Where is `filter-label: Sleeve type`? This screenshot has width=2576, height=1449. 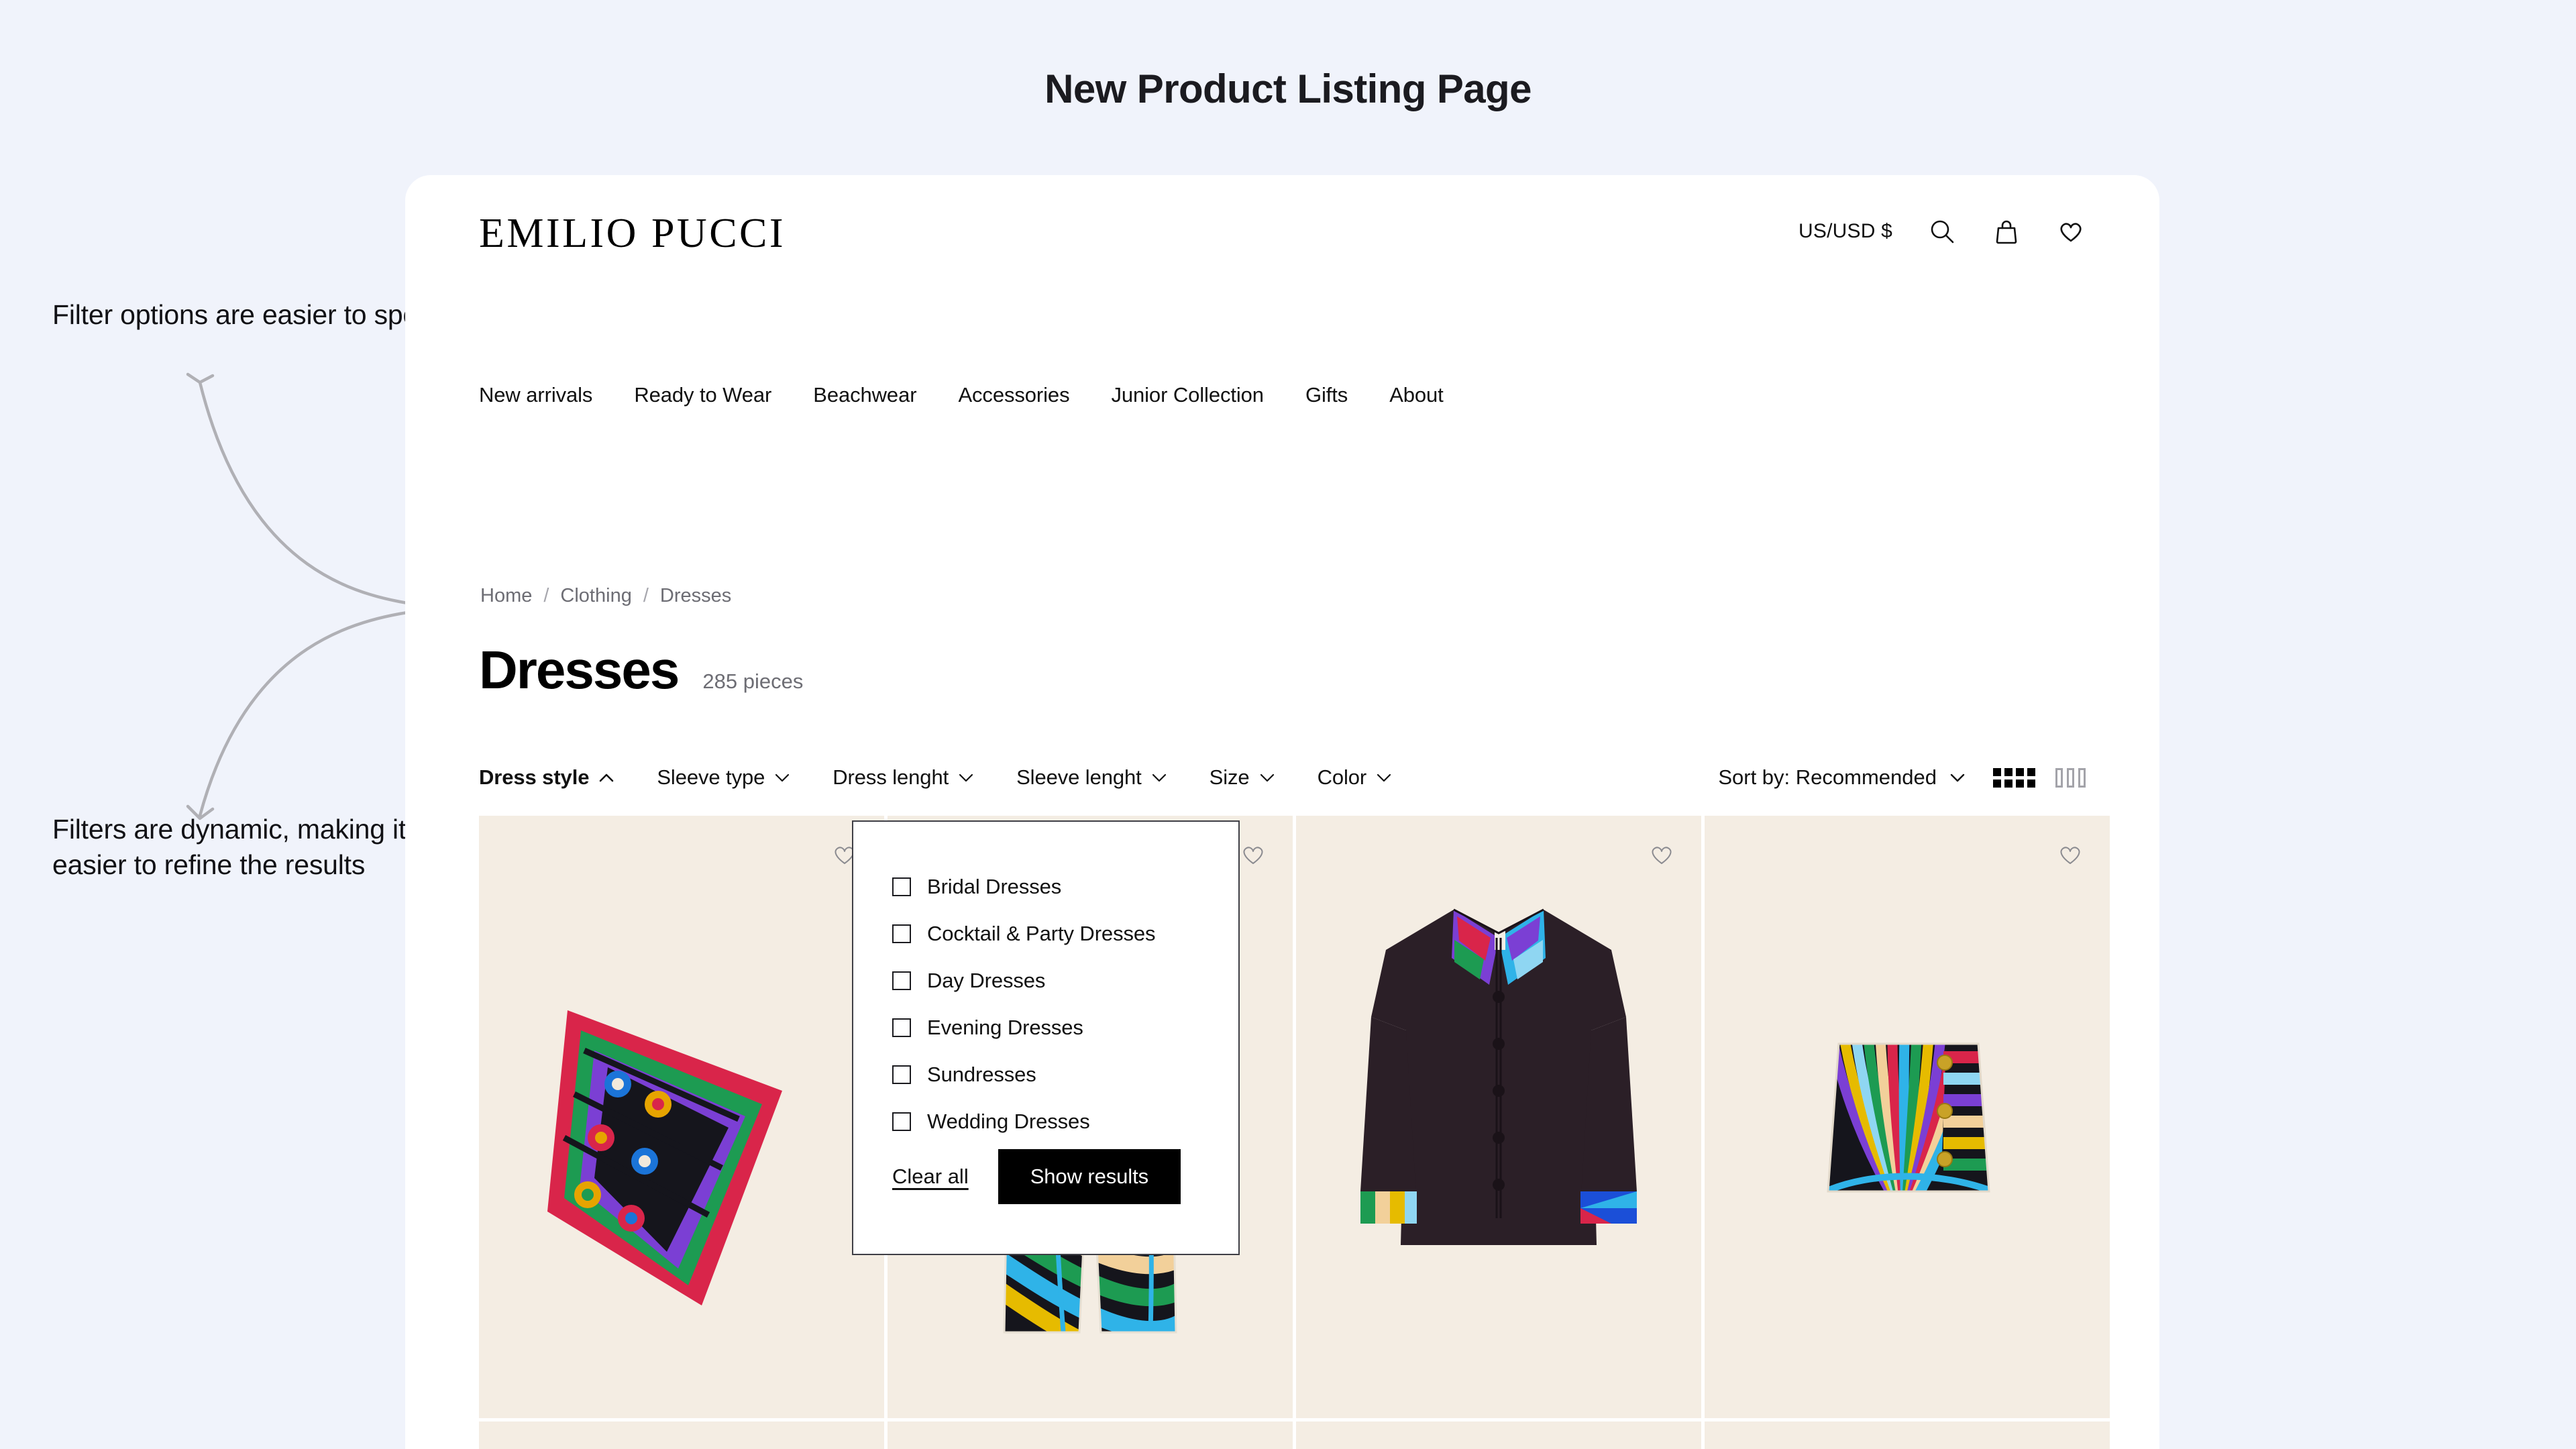
filter-label: Sleeve type is located at coordinates (711, 777).